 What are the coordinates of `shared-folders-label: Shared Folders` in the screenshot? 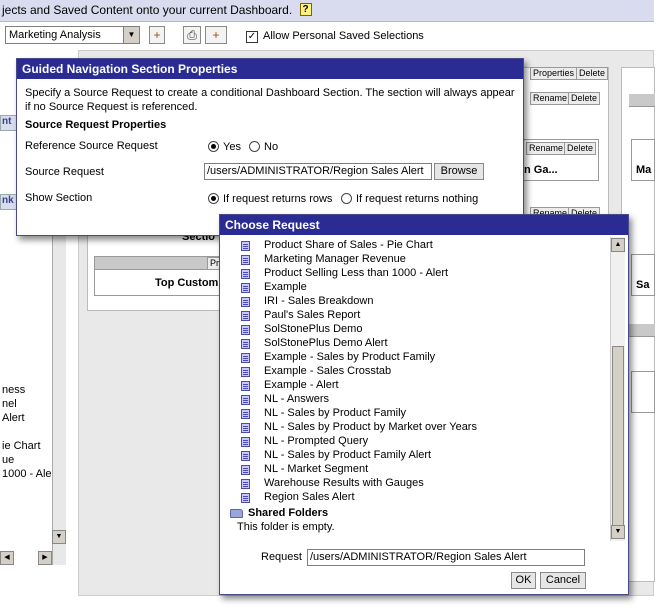 It's located at (288, 513).